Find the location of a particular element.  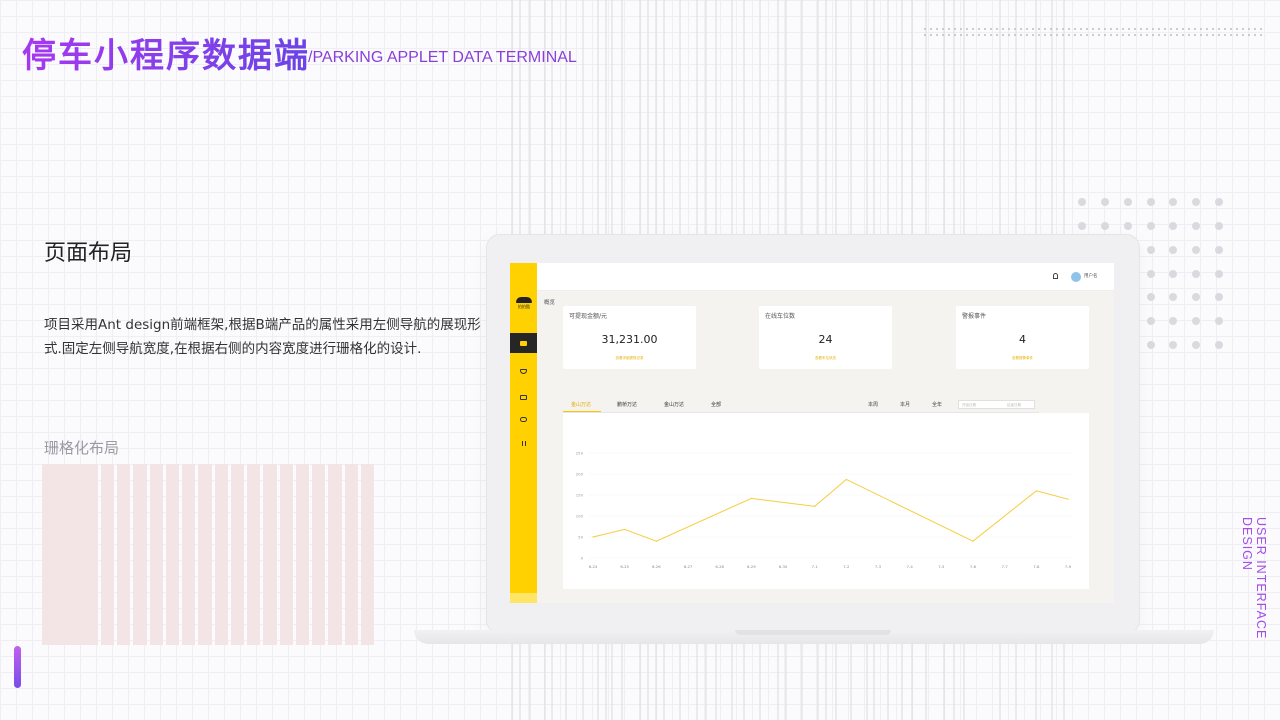

series-line is located at coordinates (830, 510).